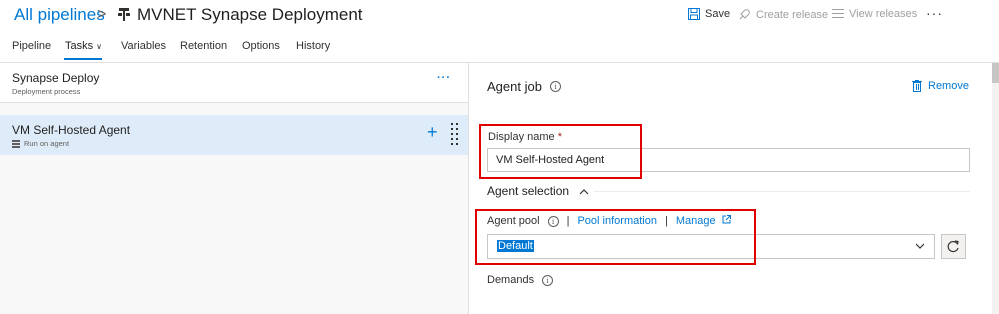 The height and width of the screenshot is (314, 999). Describe the element at coordinates (782, 191) in the screenshot. I see `section-divider` at that location.